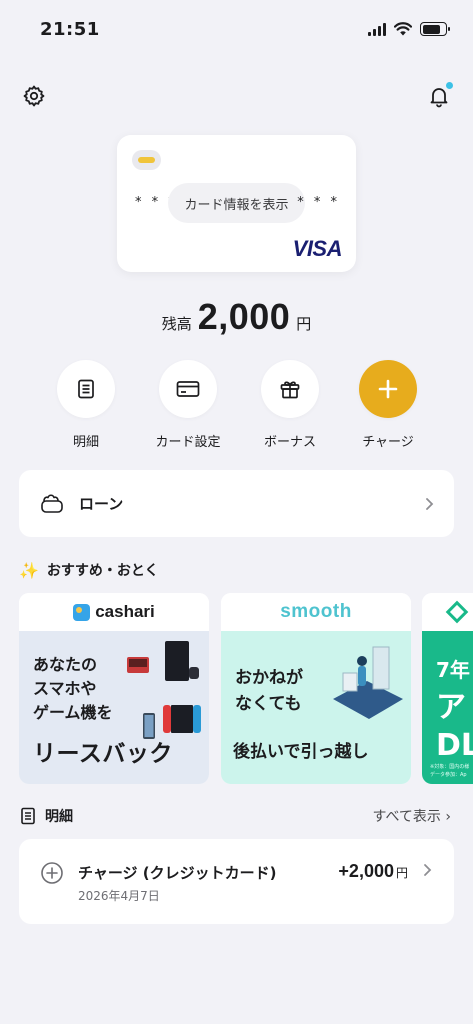 The width and height of the screenshot is (473, 1024). I want to click on history-item-date: 2026年4月7日, so click(119, 896).